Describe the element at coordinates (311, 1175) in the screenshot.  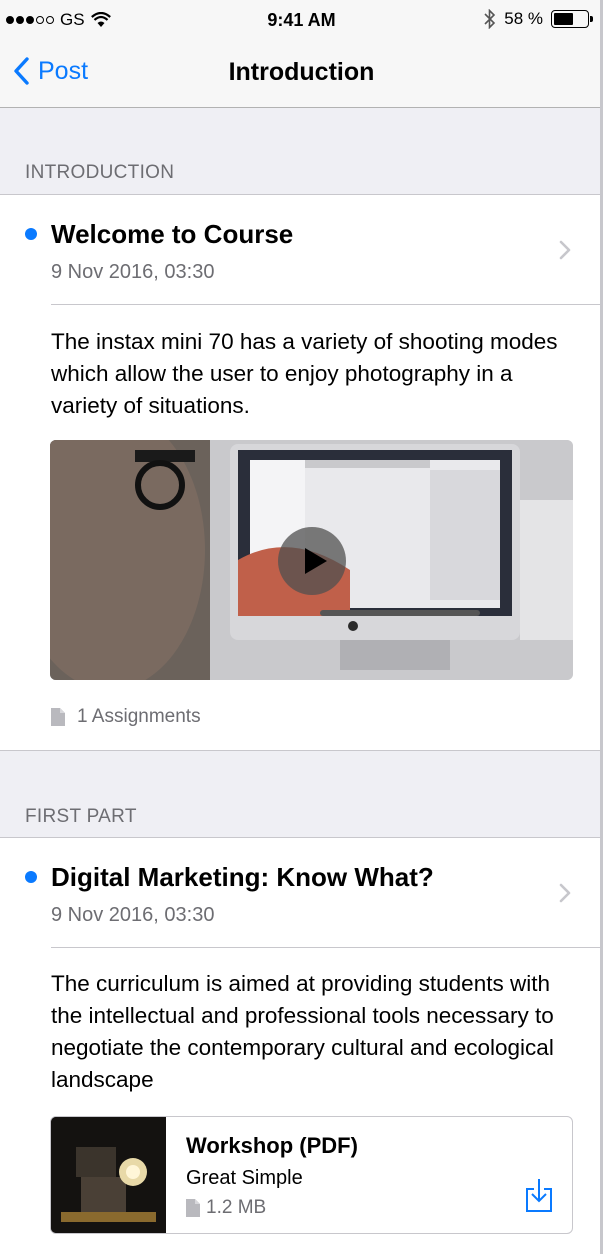
I see `attachment-card: Workshop (PDF) Great Simple 1.2 MB` at that location.